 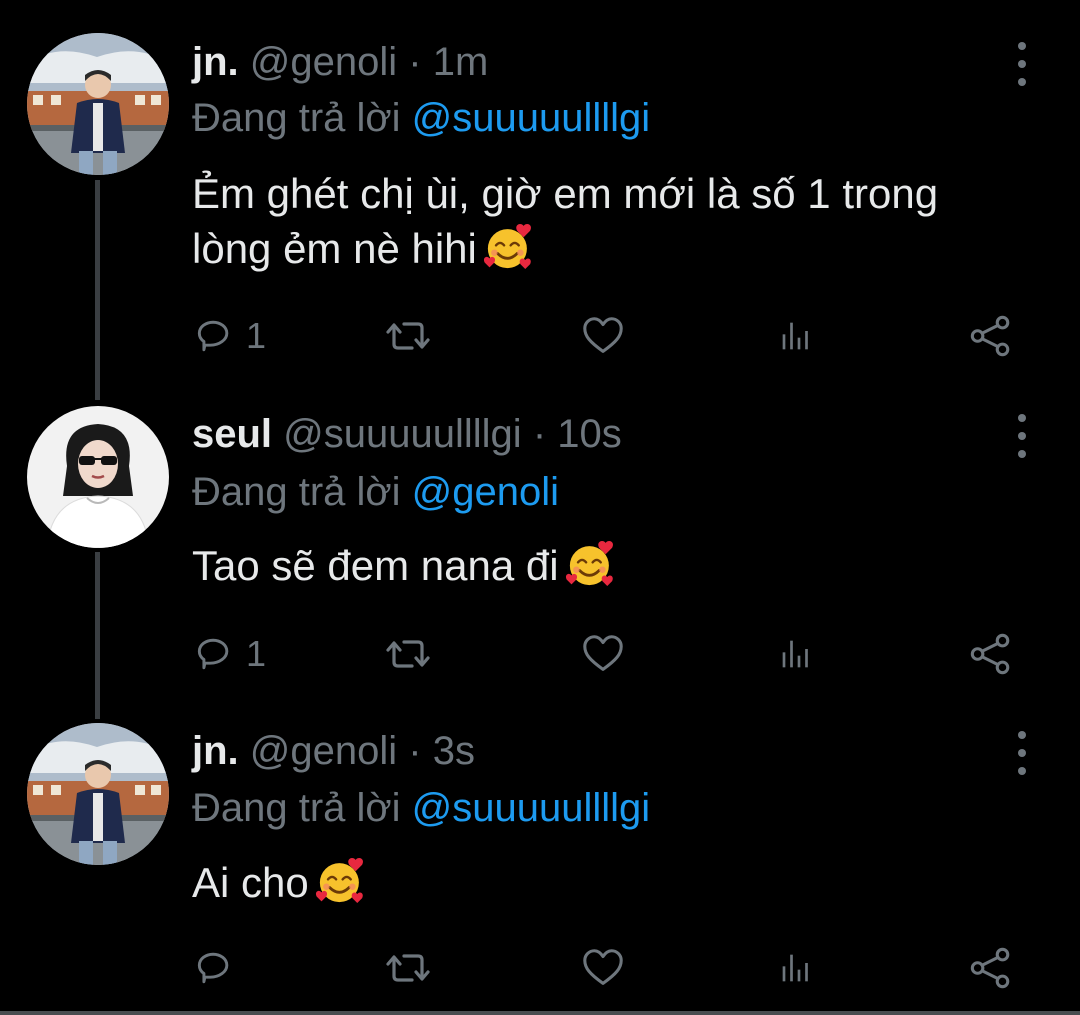 I want to click on tweet-text-line-2: lòng ẻm nè hihi, so click(x=334, y=248).